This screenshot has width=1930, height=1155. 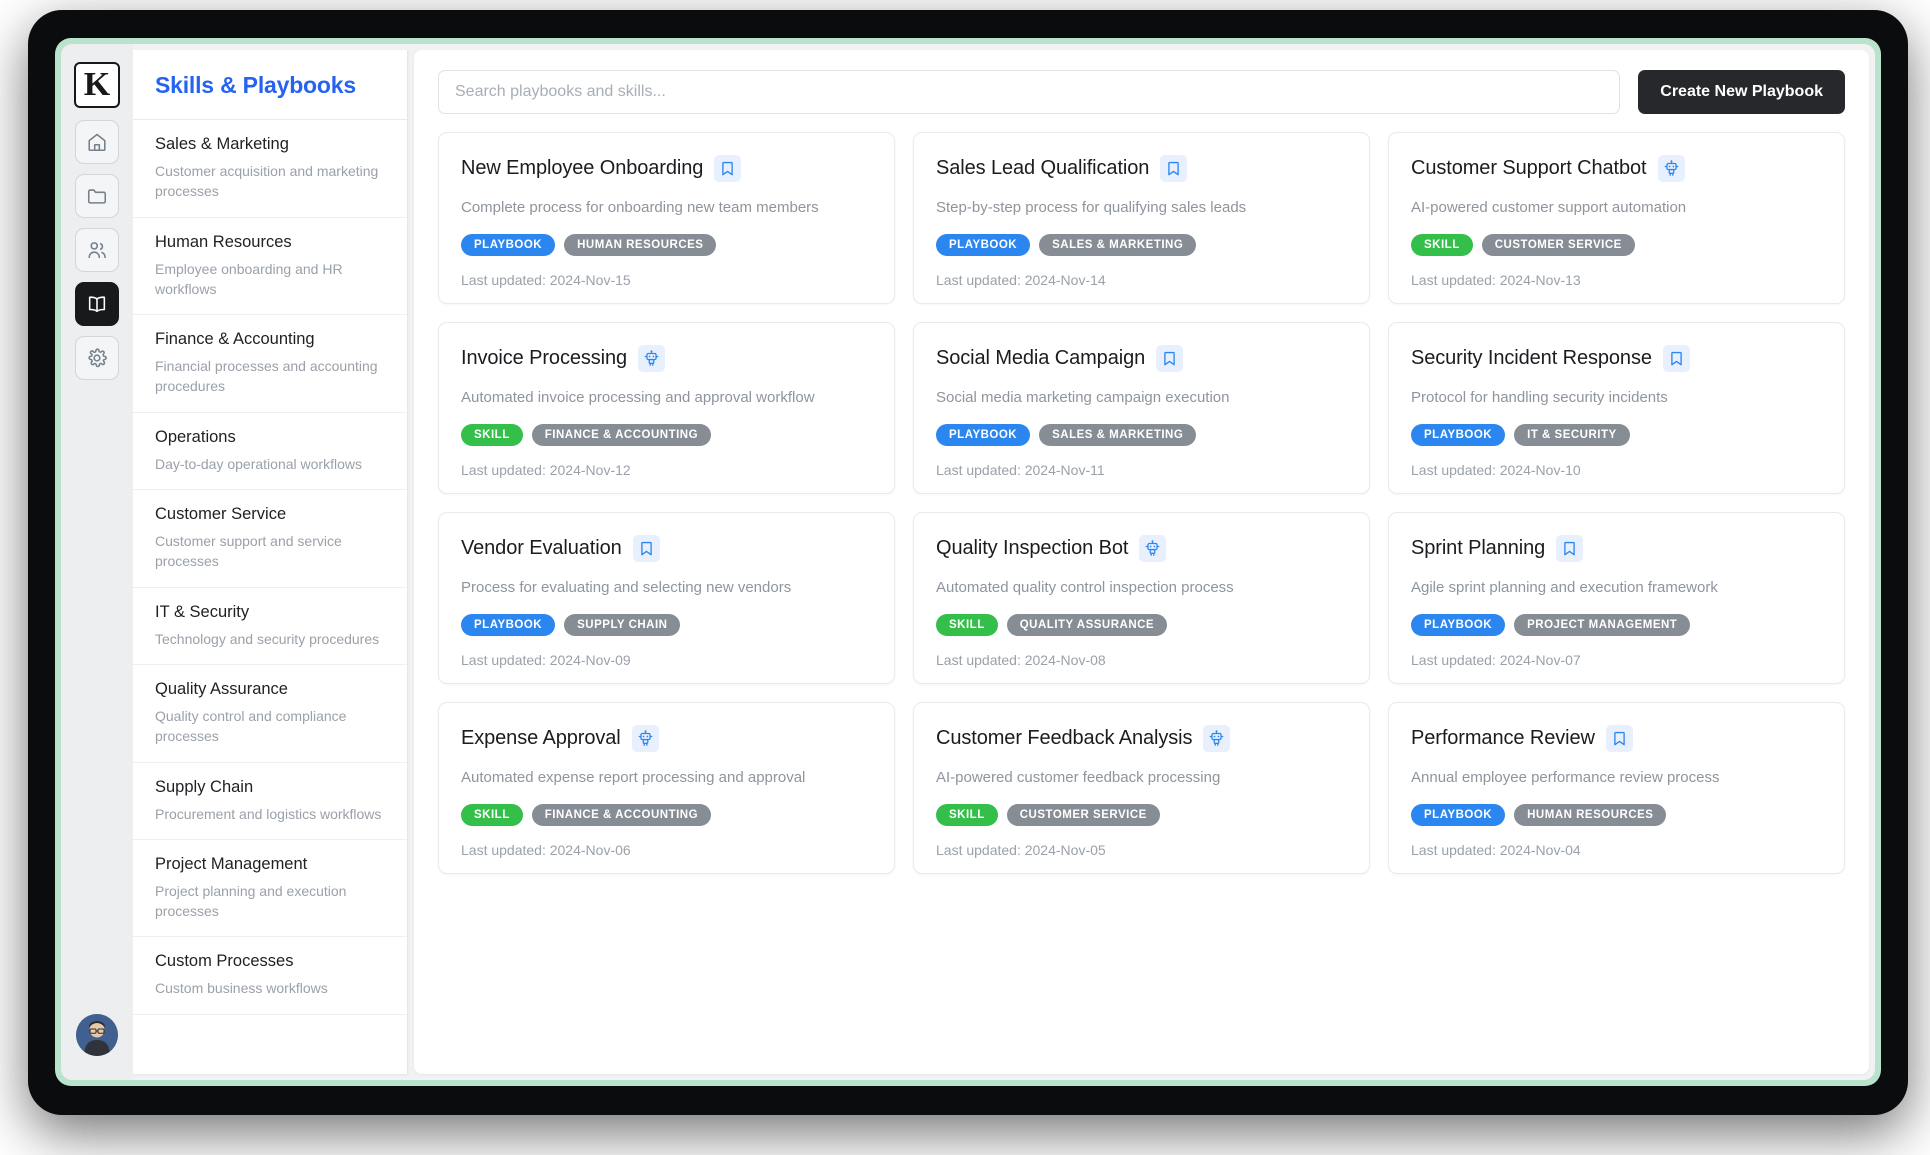 I want to click on sidebar-item-label: Supply Chain, so click(x=204, y=786).